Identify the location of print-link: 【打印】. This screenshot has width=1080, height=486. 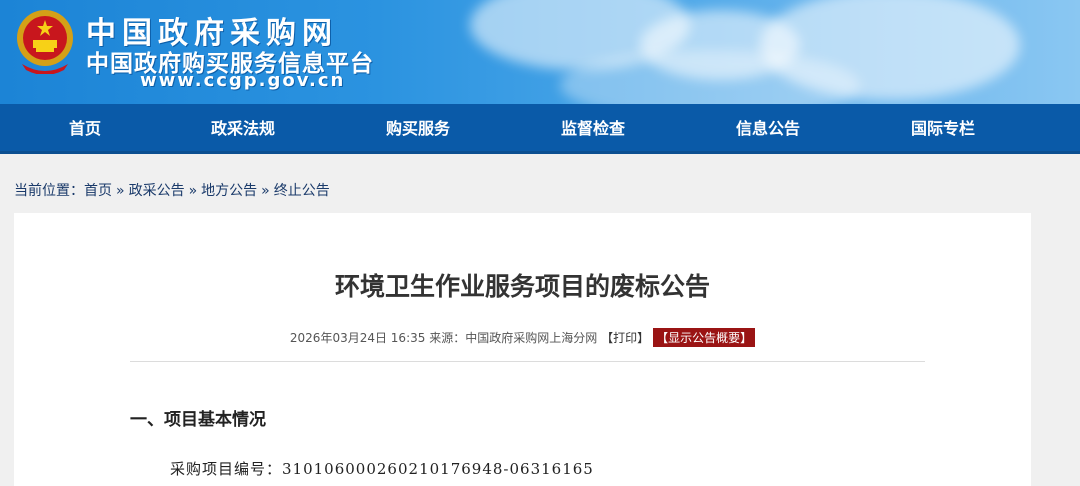
(625, 338).